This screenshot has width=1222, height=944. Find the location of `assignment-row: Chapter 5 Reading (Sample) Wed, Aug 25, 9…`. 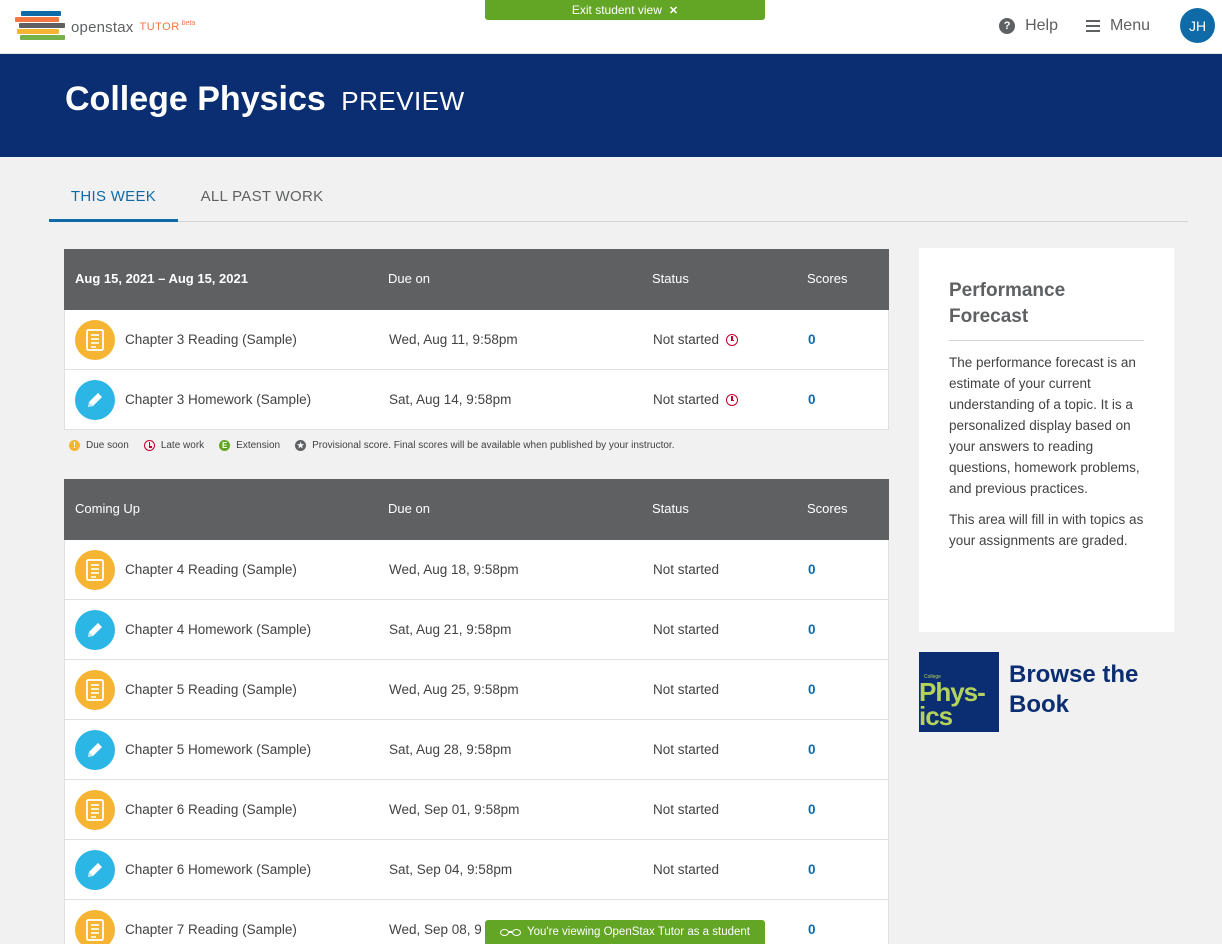

assignment-row: Chapter 5 Reading (Sample) Wed, Aug 25, 9… is located at coordinates (476, 690).